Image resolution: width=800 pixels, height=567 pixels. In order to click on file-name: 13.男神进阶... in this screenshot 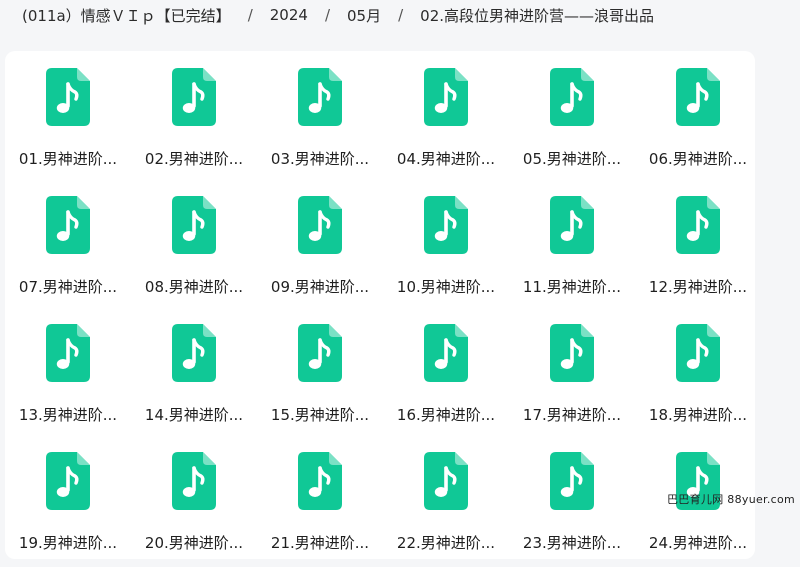, I will do `click(68, 415)`.